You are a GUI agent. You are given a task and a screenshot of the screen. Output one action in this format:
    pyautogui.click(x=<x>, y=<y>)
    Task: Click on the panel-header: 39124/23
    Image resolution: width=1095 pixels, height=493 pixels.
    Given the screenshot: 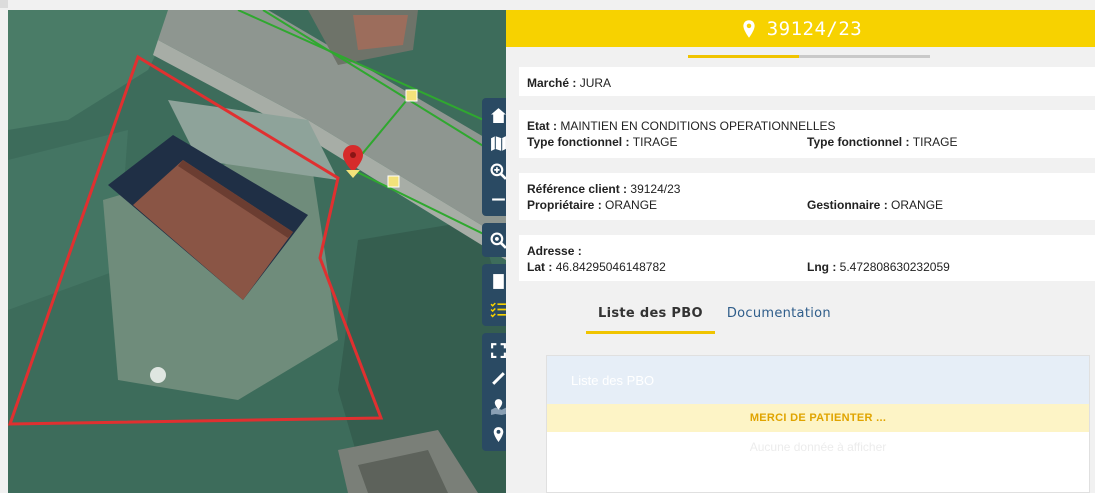 What is the action you would take?
    pyautogui.click(x=800, y=28)
    